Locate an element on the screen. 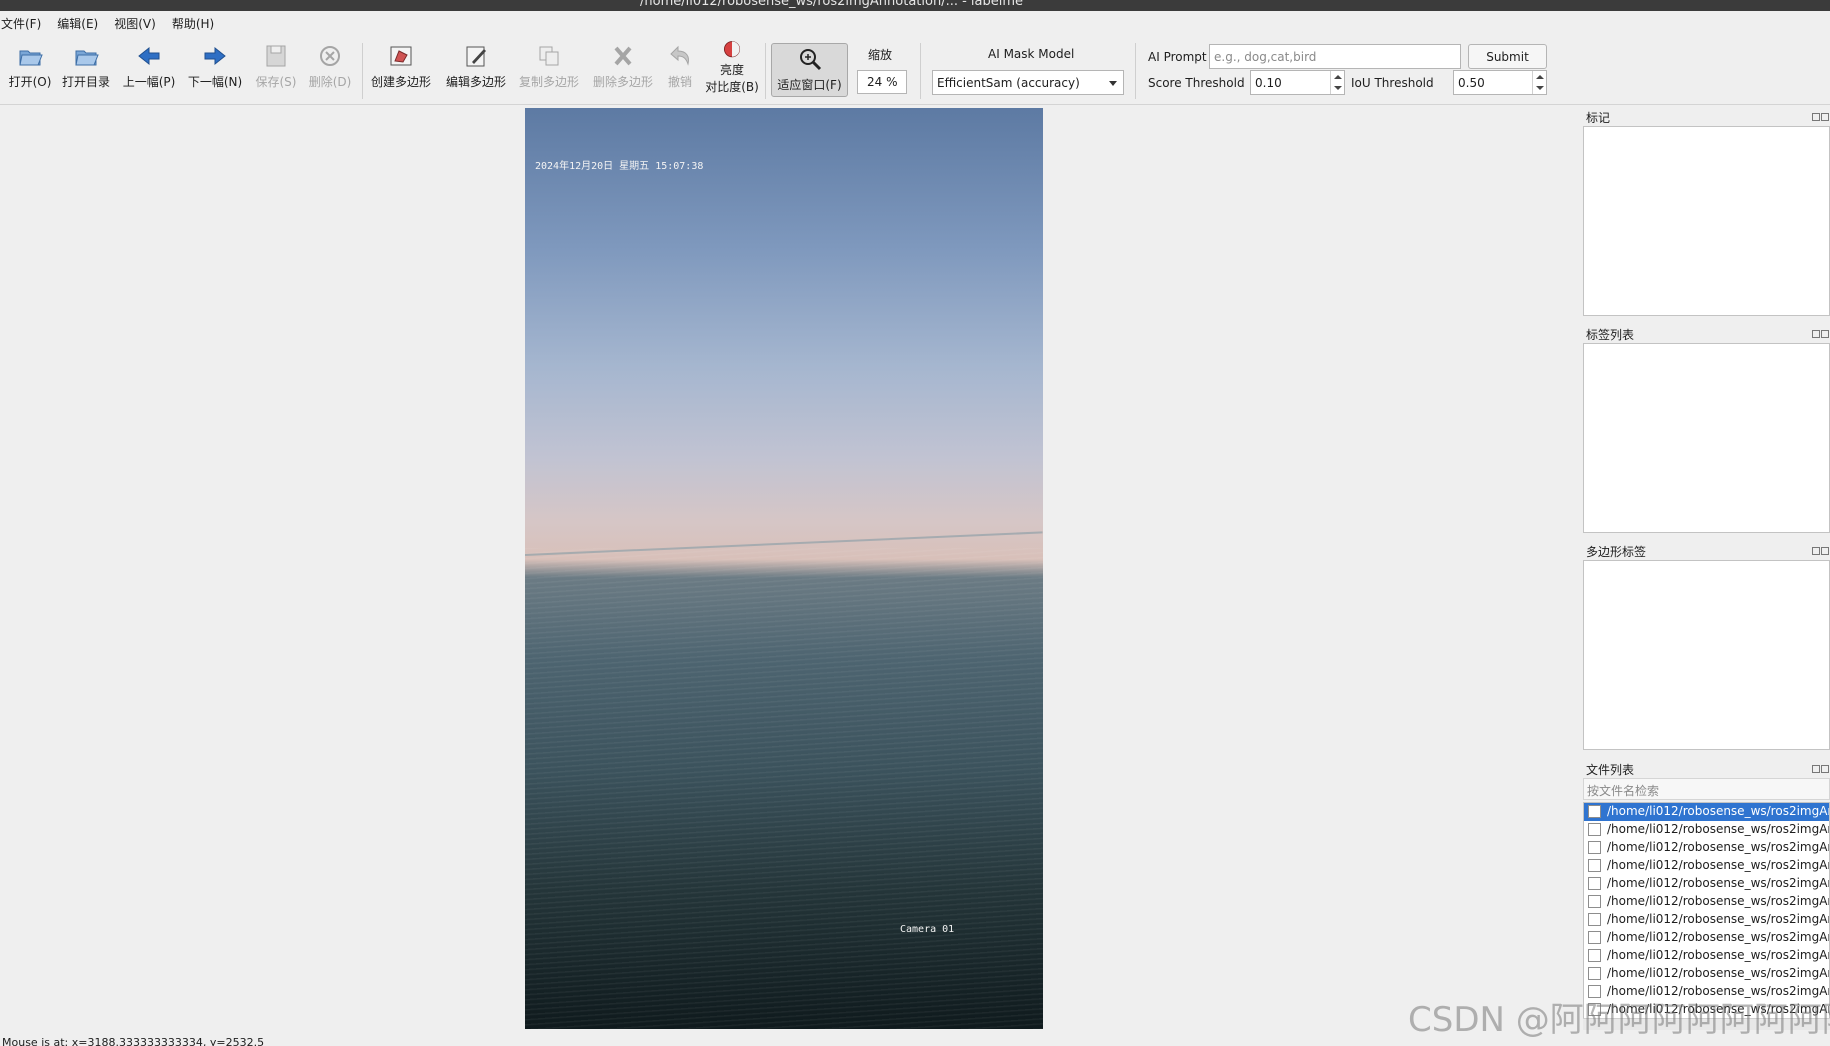 The height and width of the screenshot is (1046, 1830). next-label: 下一幅(N) is located at coordinates (215, 82).